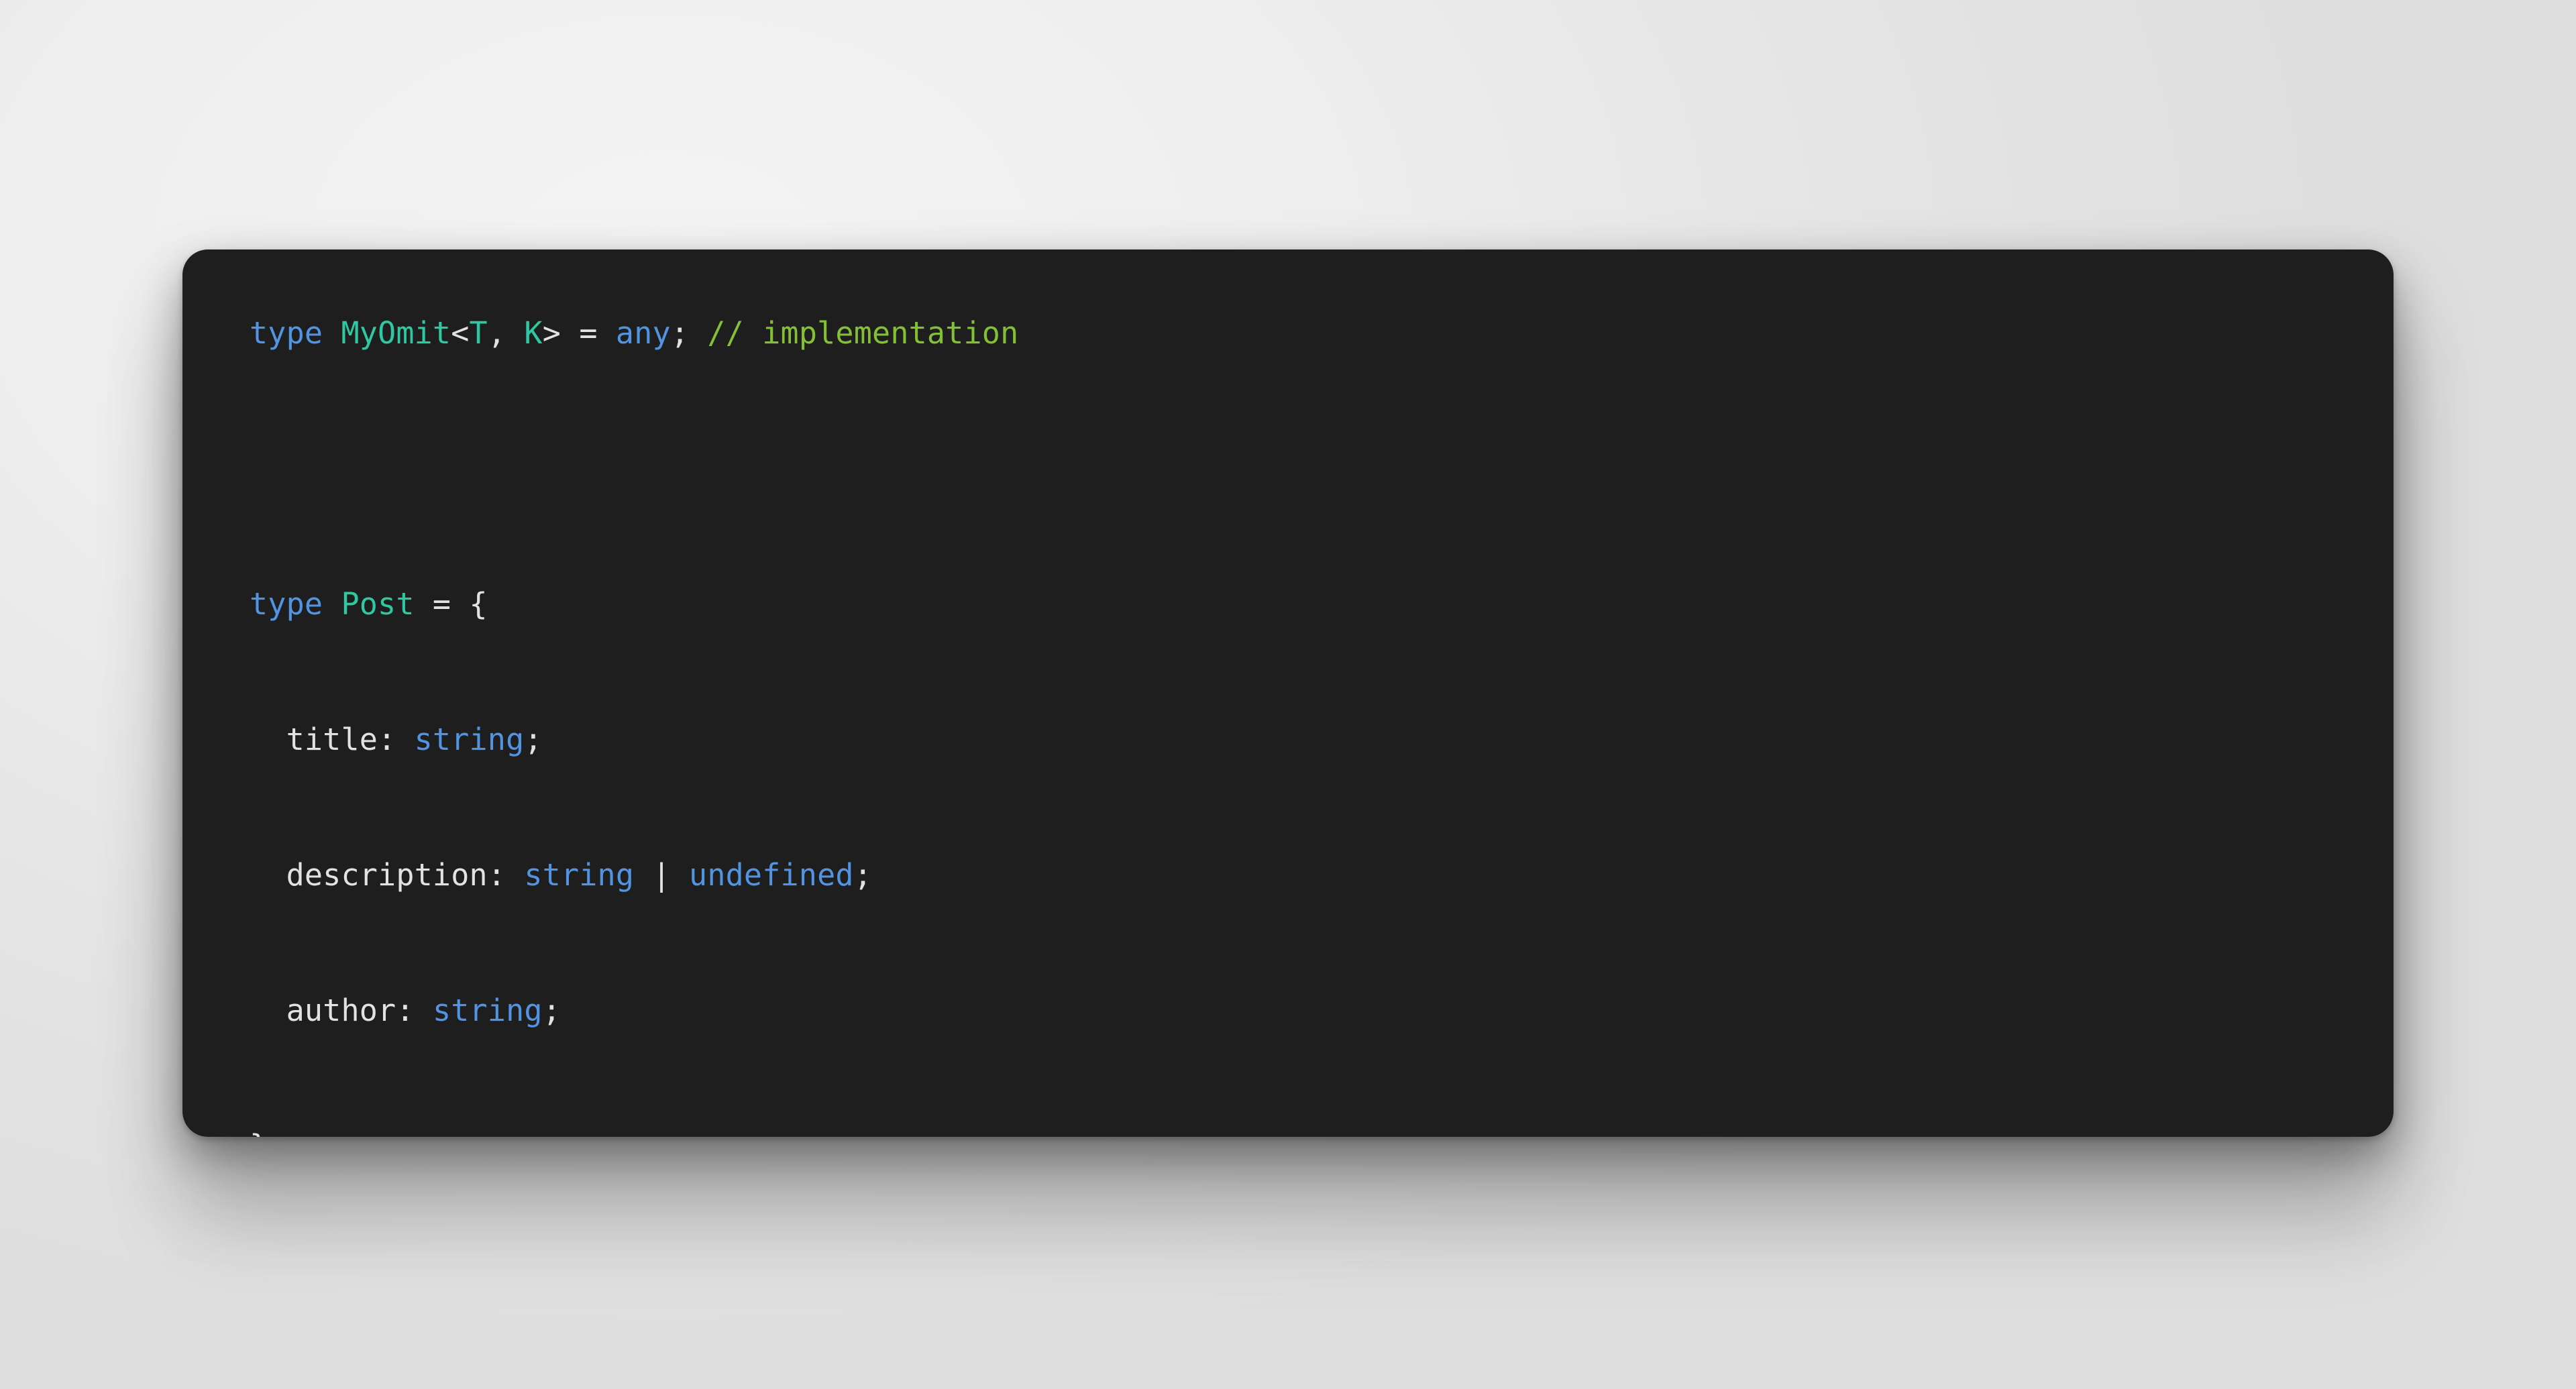  I want to click on code-token-plain: author:, so click(341, 1011).